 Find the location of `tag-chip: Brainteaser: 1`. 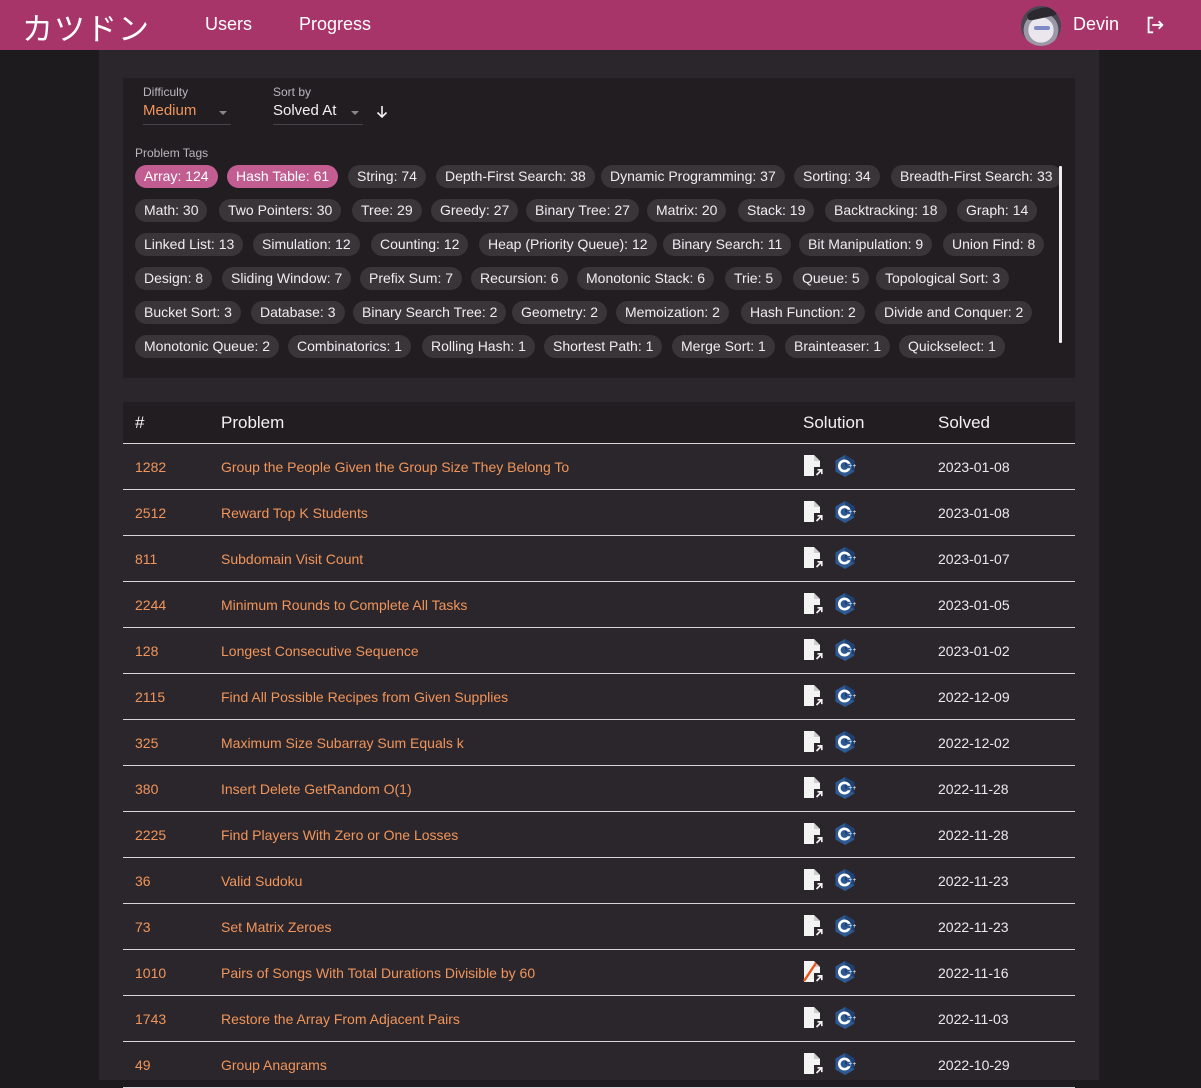

tag-chip: Brainteaser: 1 is located at coordinates (838, 346).